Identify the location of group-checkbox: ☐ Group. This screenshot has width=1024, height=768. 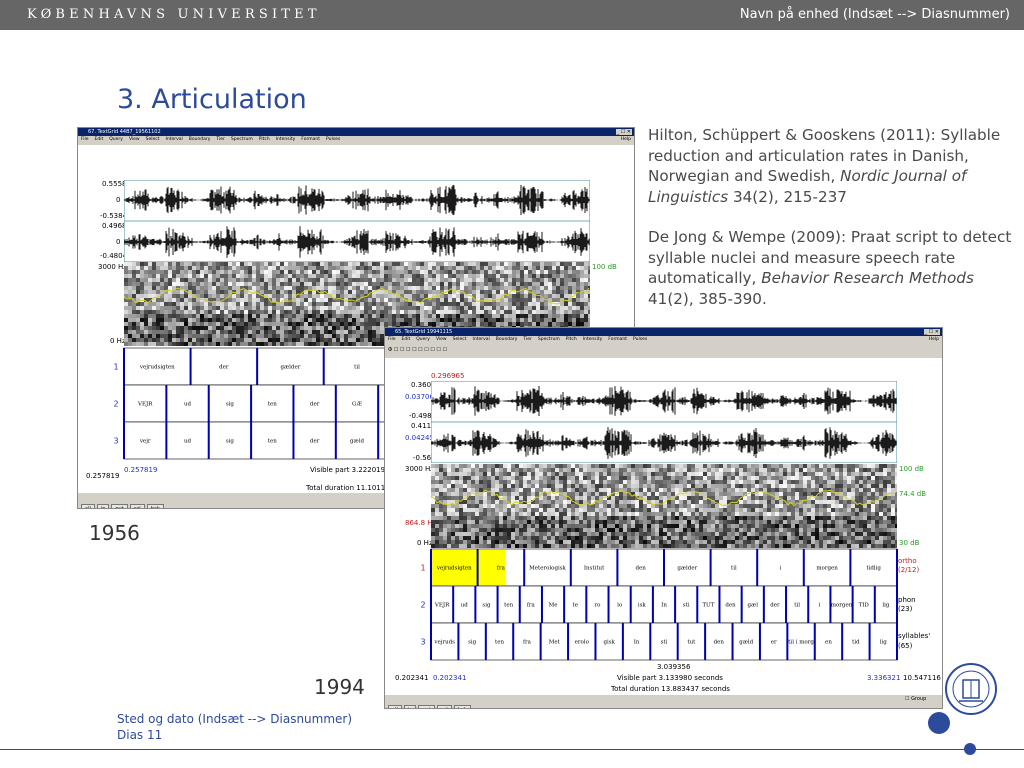
(915, 699).